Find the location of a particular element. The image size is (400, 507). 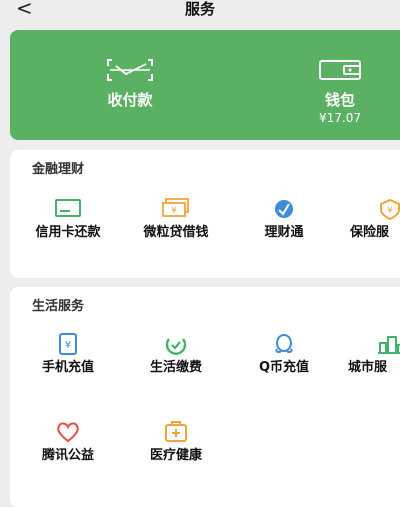

charity-heart-icon is located at coordinates (68, 432).